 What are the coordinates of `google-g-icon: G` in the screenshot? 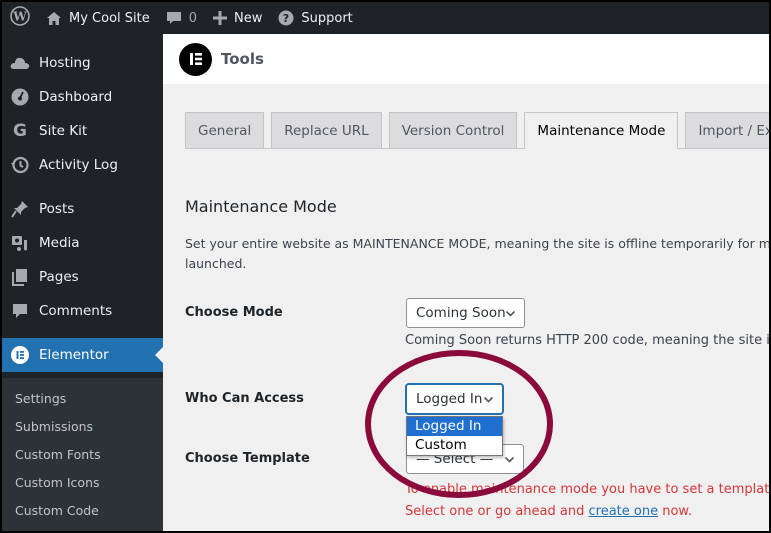 It's located at (20, 131).